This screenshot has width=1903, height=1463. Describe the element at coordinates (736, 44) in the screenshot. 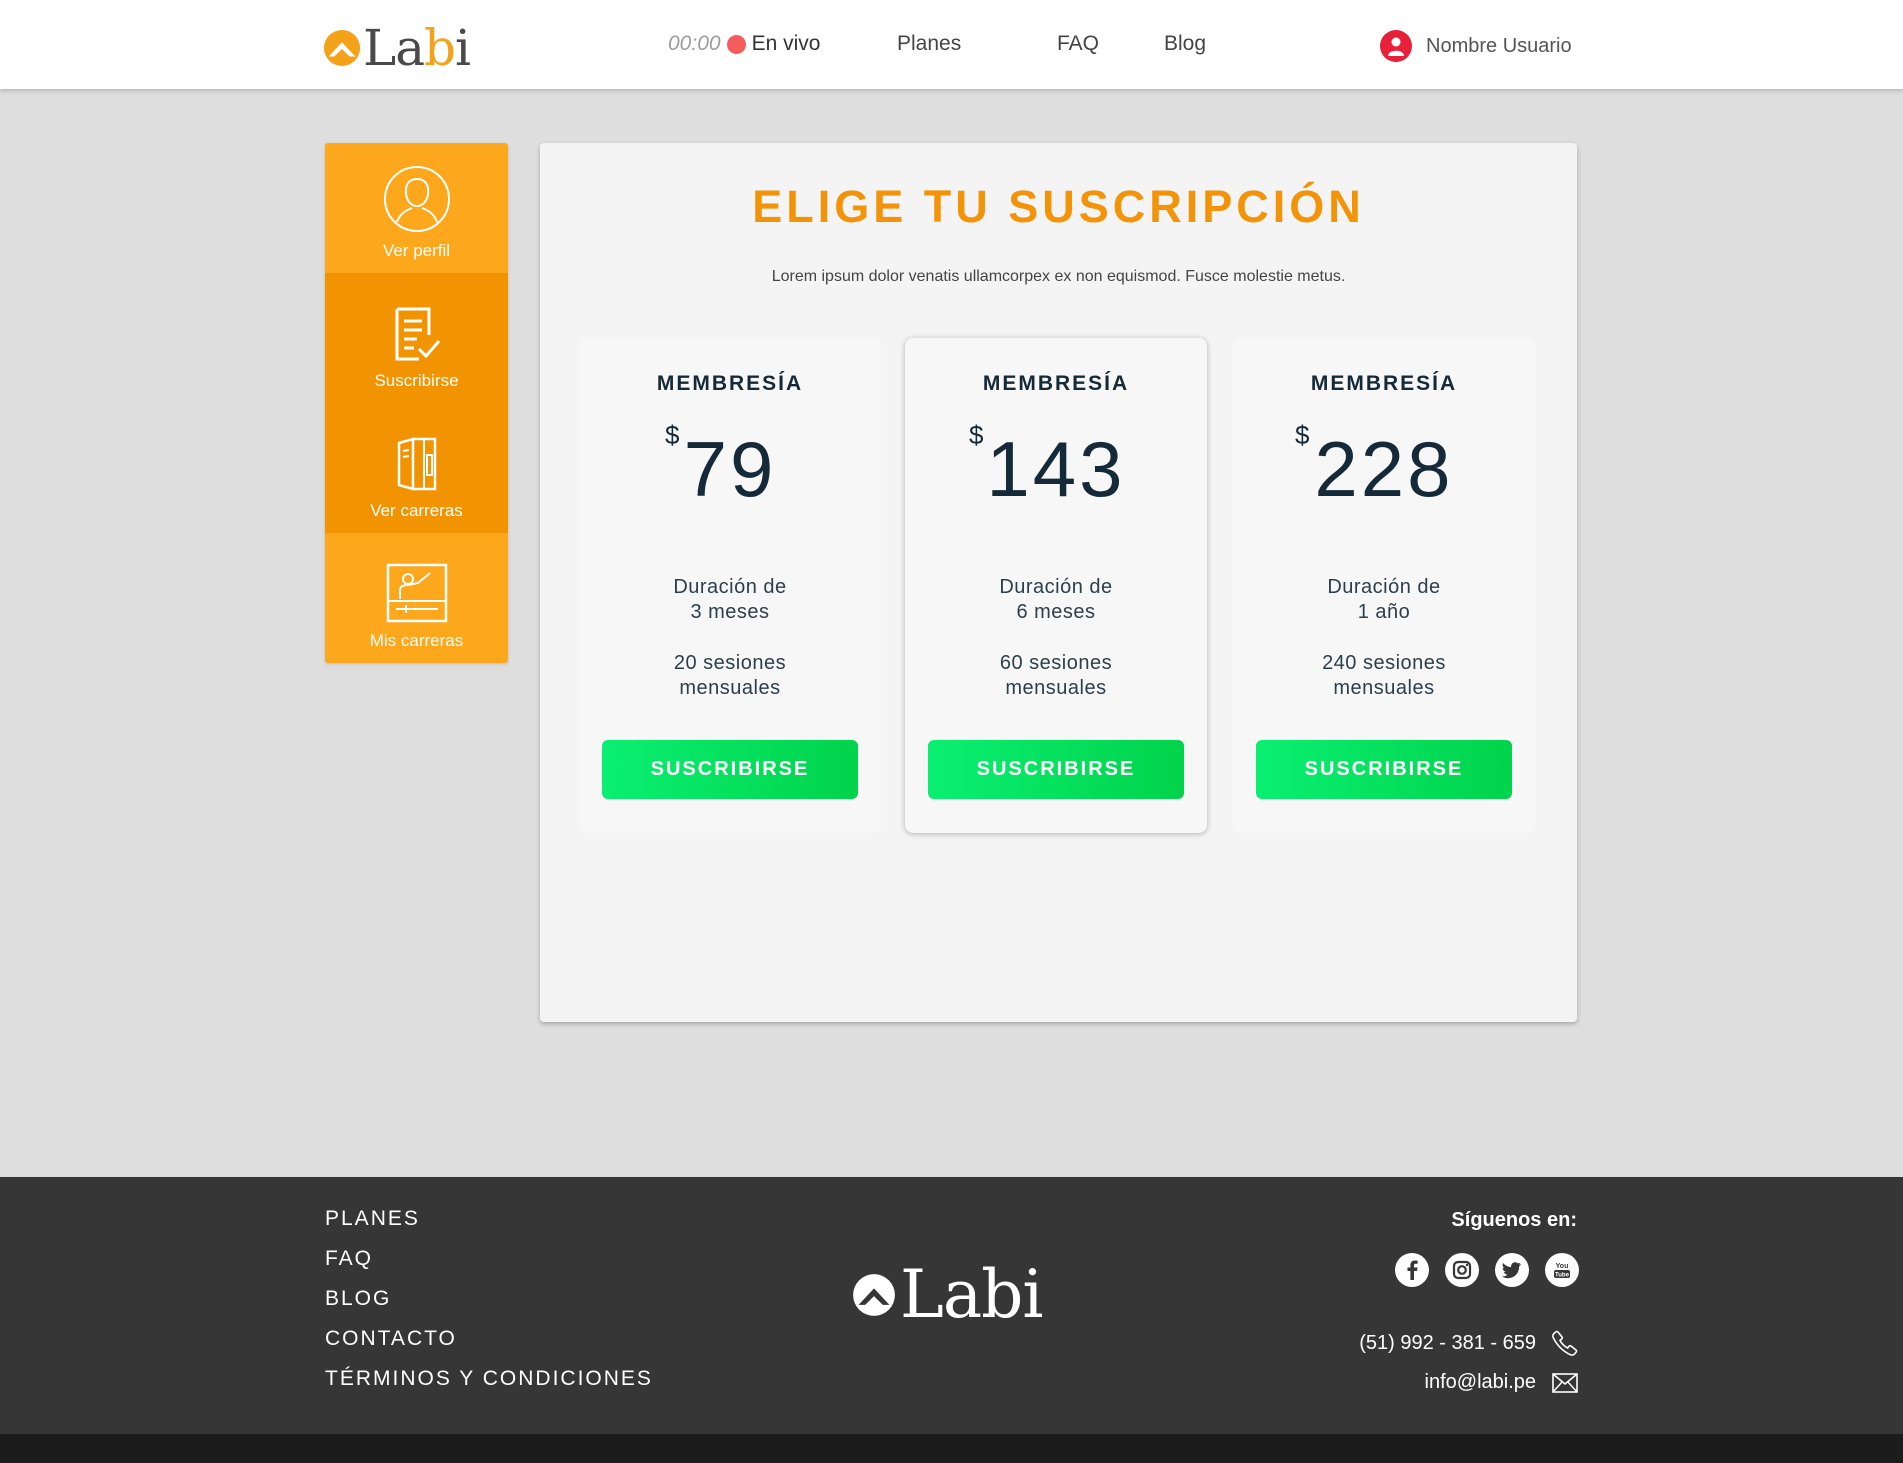

I see `live-dot-icon` at that location.